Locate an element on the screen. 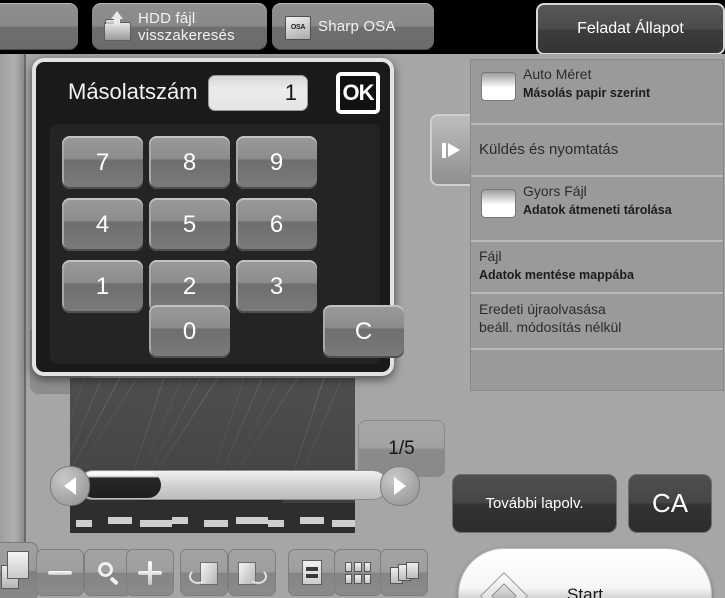  rotate-left-button is located at coordinates (204, 572).